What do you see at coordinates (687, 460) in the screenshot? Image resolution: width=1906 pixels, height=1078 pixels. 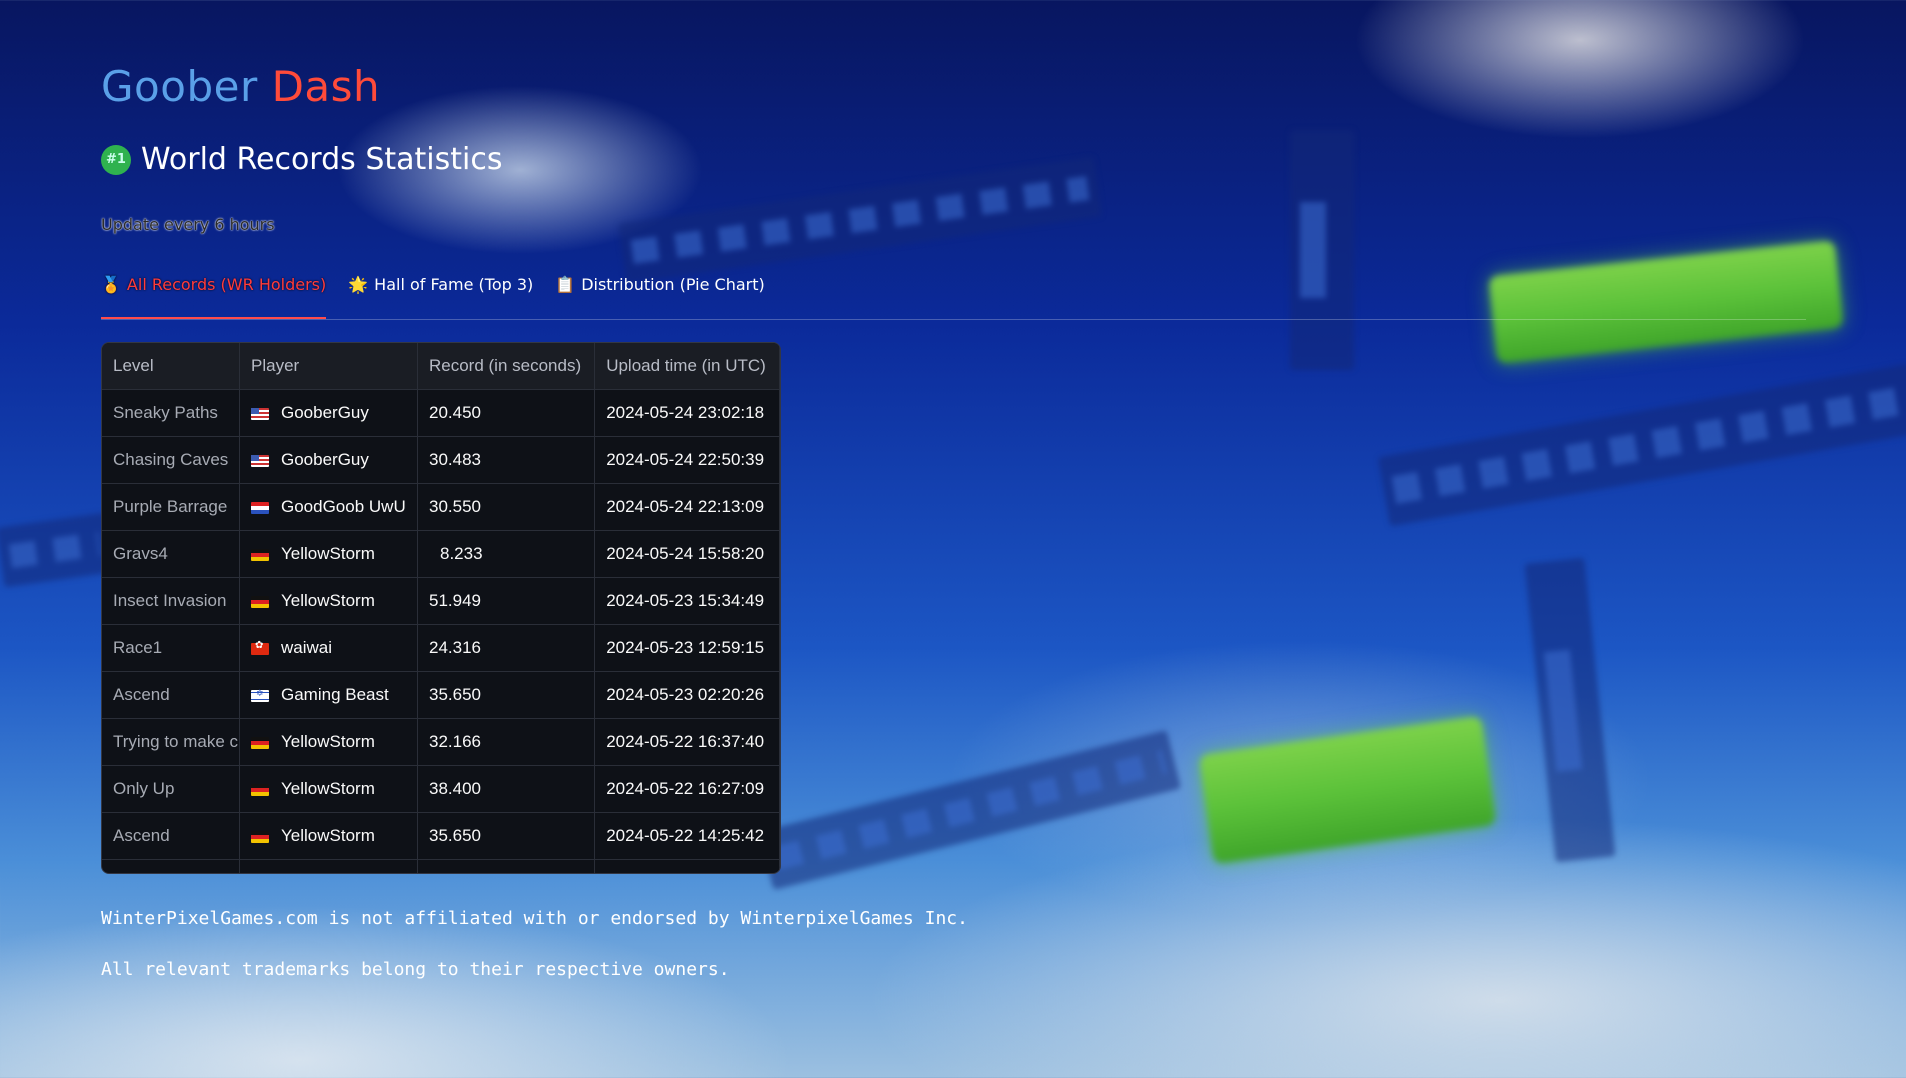 I see `cell-upload-time: 2024-05-24 22:50:39` at bounding box center [687, 460].